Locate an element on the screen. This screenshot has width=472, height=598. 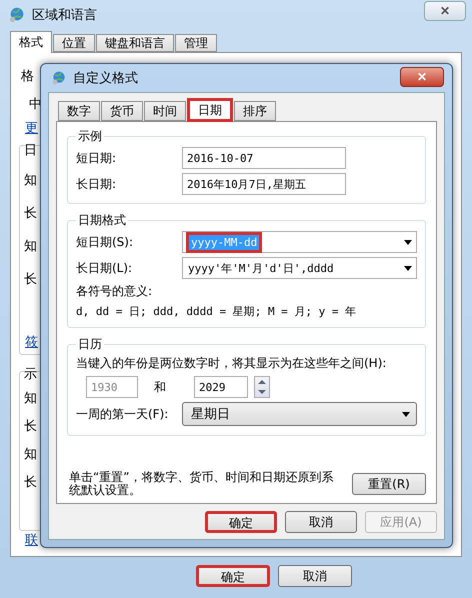
and-label: 和 is located at coordinates (160, 387).